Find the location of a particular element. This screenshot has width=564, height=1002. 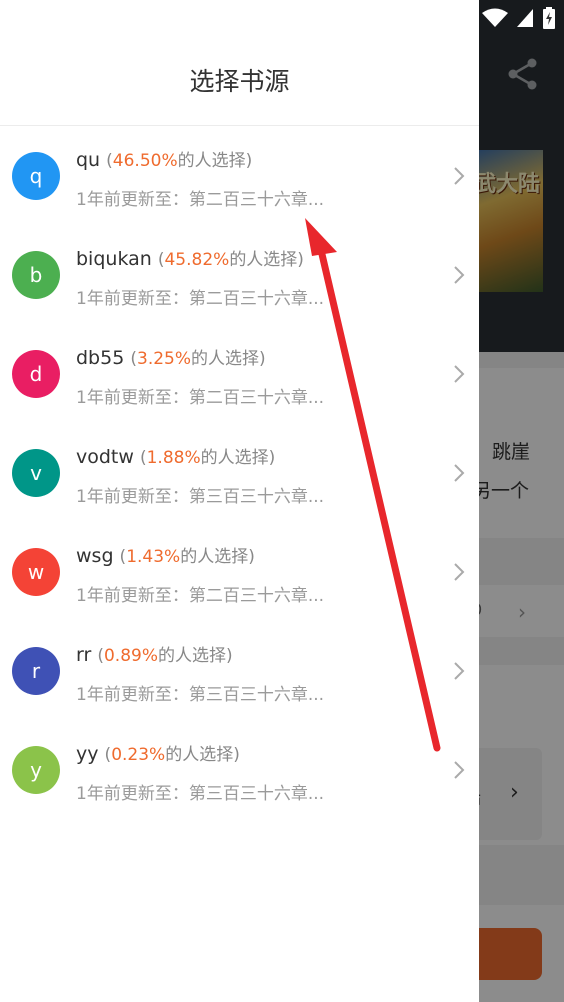

source-avatar: d is located at coordinates (36, 374).